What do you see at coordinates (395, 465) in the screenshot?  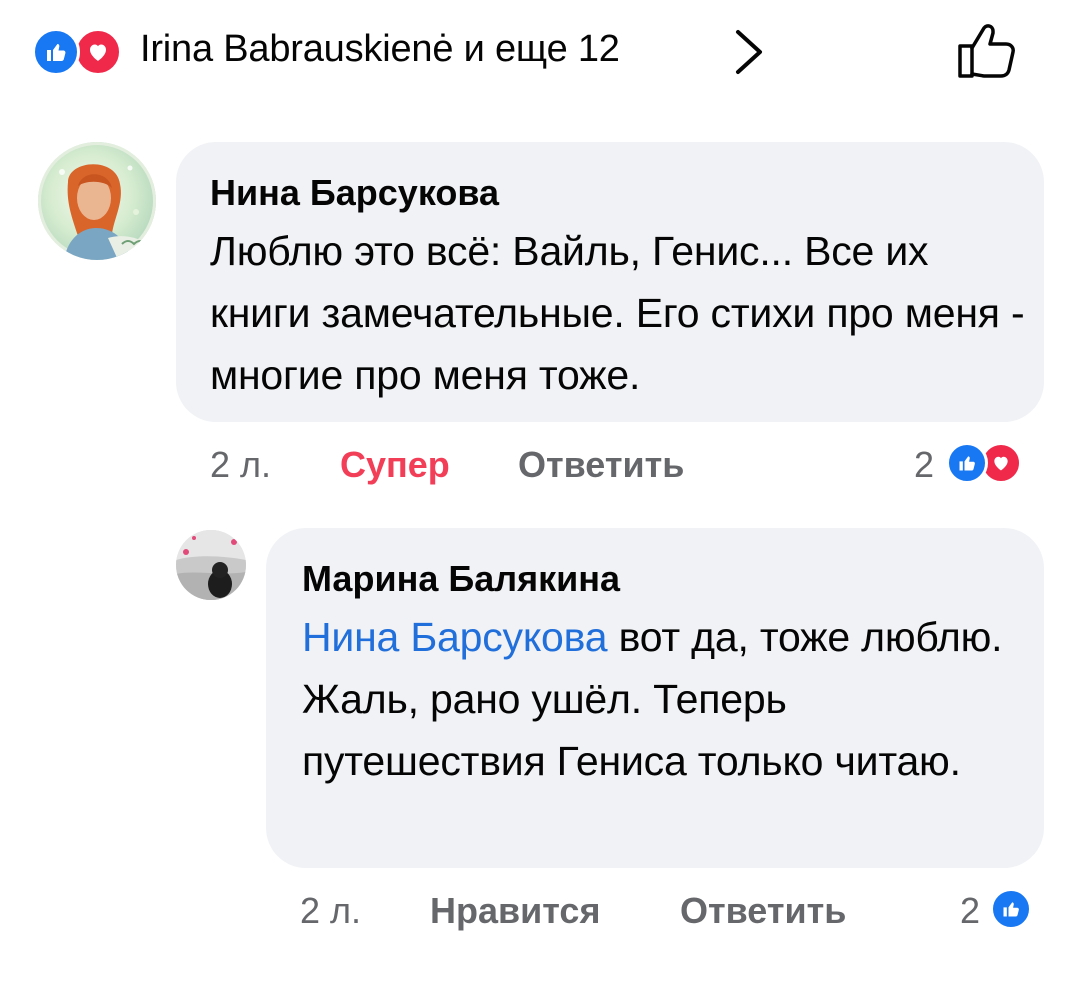 I see `super-reaction-button: Супер` at bounding box center [395, 465].